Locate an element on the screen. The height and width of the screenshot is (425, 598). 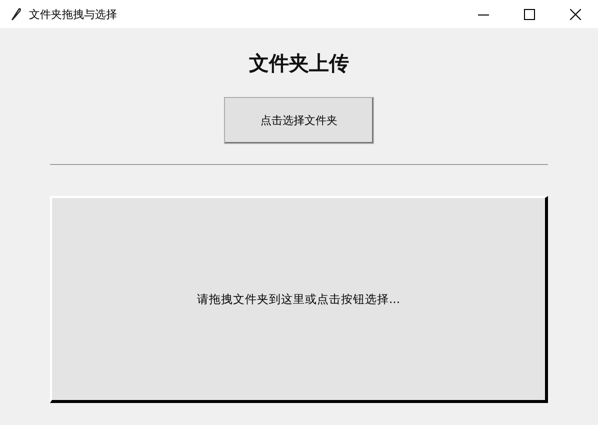
close-icon is located at coordinates (575, 14).